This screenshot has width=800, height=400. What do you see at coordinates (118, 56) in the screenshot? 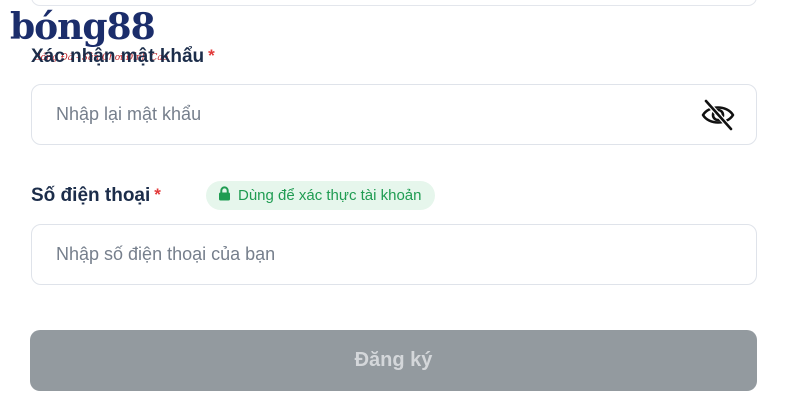
I see `confirm-password-label-text: Xác nhận mật khẩu` at bounding box center [118, 56].